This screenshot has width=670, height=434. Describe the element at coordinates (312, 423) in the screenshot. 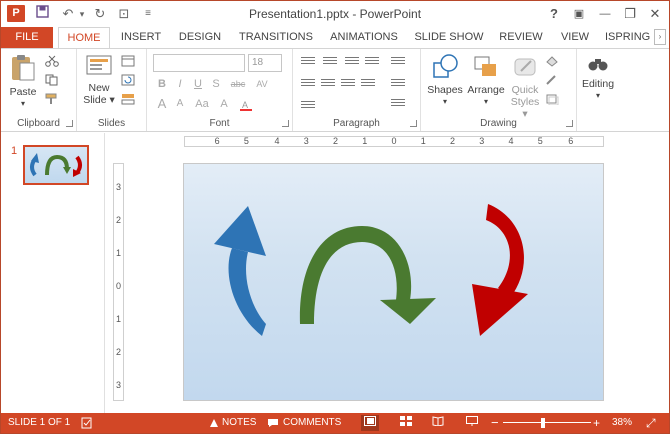

I see `comments-button: COMMENTS` at that location.